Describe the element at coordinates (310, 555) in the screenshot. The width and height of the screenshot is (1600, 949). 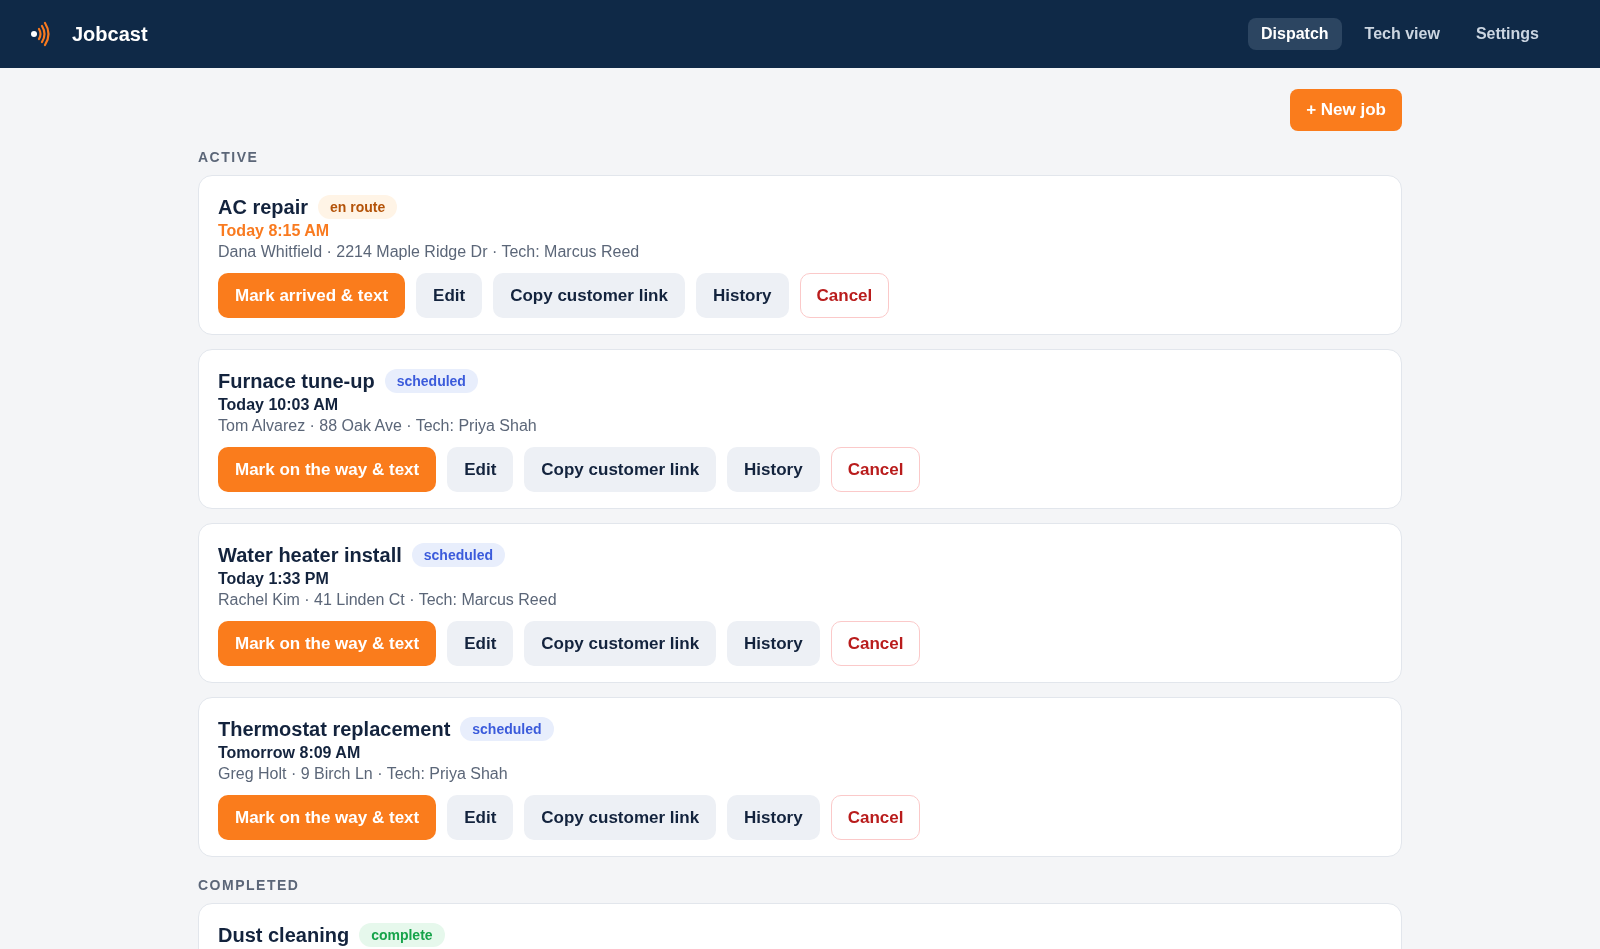
I see `job-title: Water heater install` at that location.